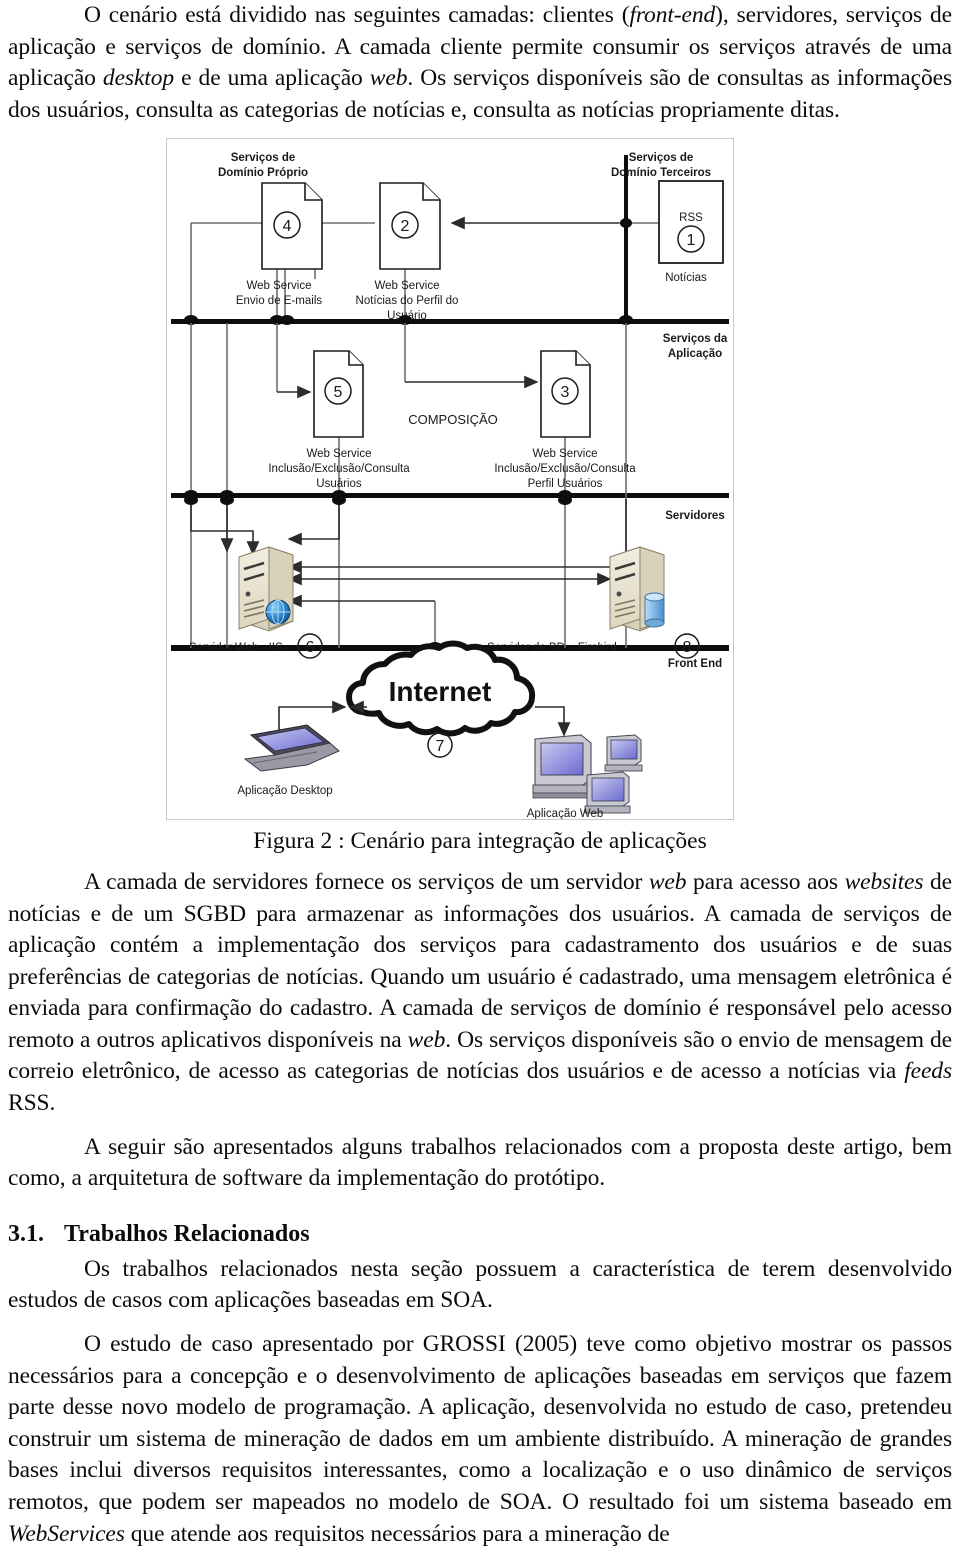 Image resolution: width=960 pixels, height=1550 pixels. I want to click on node-5-number: 5, so click(338, 392).